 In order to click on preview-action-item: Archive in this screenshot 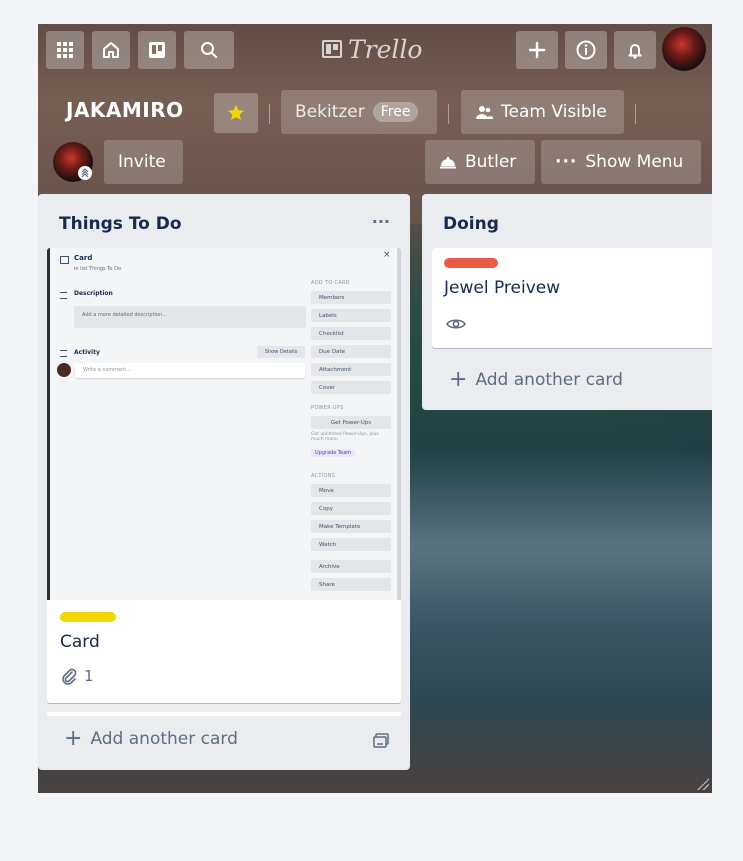, I will do `click(351, 566)`.